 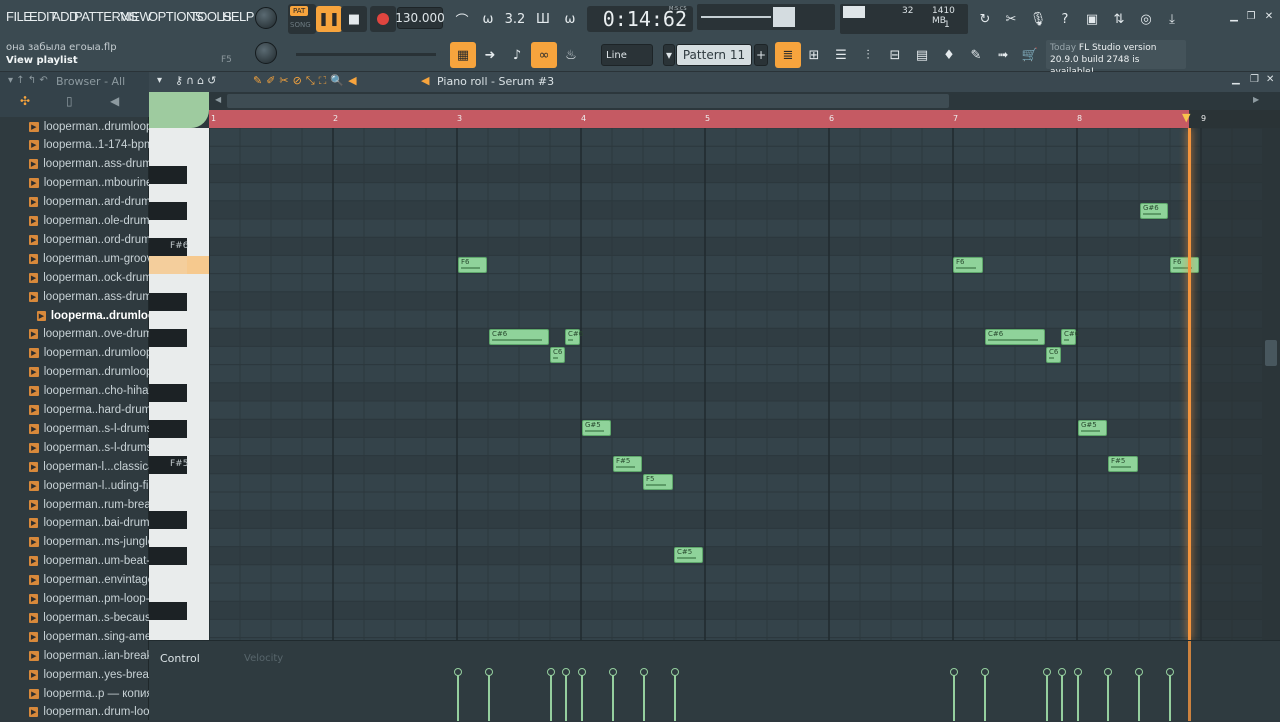 I want to click on pattern-overview: ◀ ▶, so click(x=714, y=101).